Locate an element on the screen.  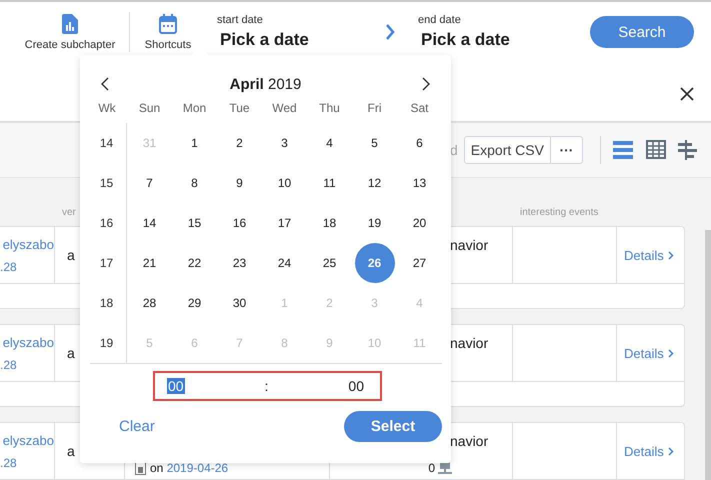
calendar-day: 29 is located at coordinates (194, 303).